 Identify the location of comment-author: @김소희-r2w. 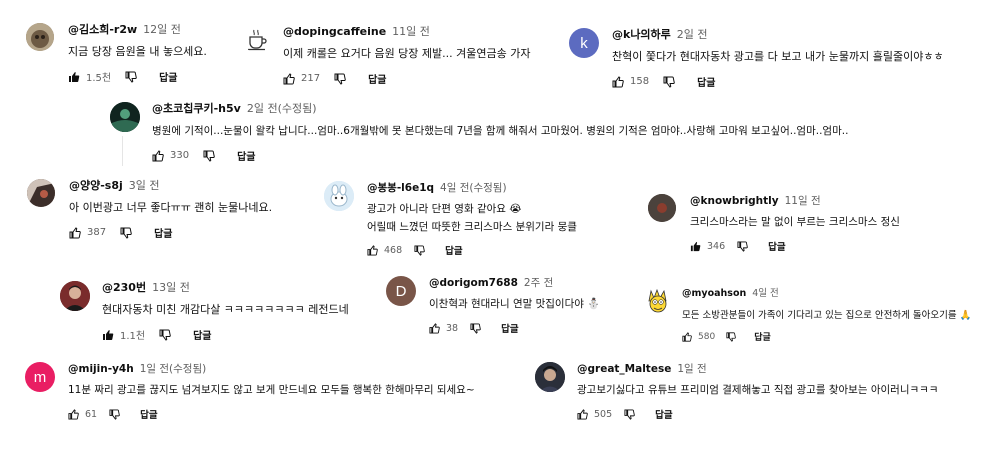
(102, 30).